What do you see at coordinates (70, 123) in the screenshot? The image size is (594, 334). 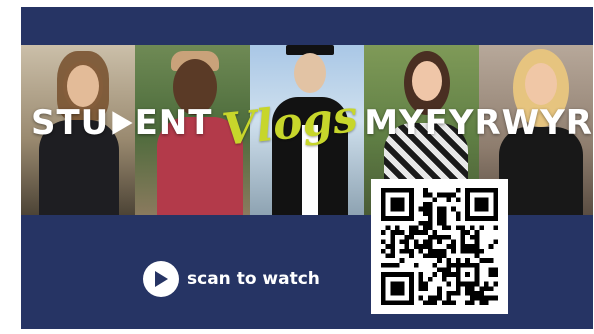 I see `title-part-1: STU` at bounding box center [70, 123].